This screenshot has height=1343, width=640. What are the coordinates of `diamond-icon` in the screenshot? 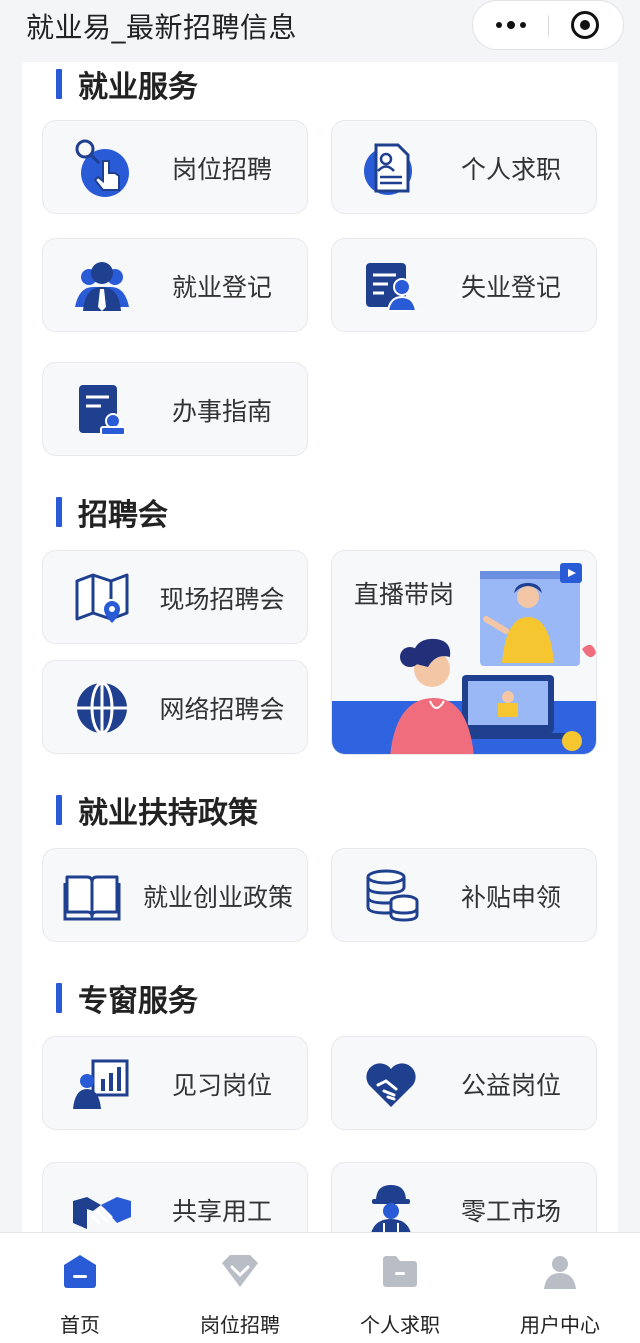 It's located at (240, 1271).